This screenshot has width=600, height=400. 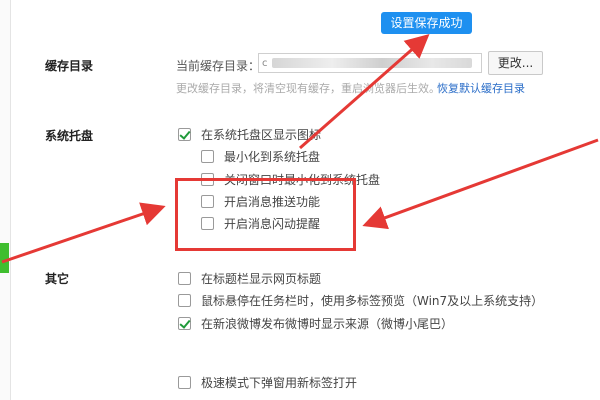 What do you see at coordinates (364, 92) in the screenshot?
I see `arrow-to-toast` at bounding box center [364, 92].